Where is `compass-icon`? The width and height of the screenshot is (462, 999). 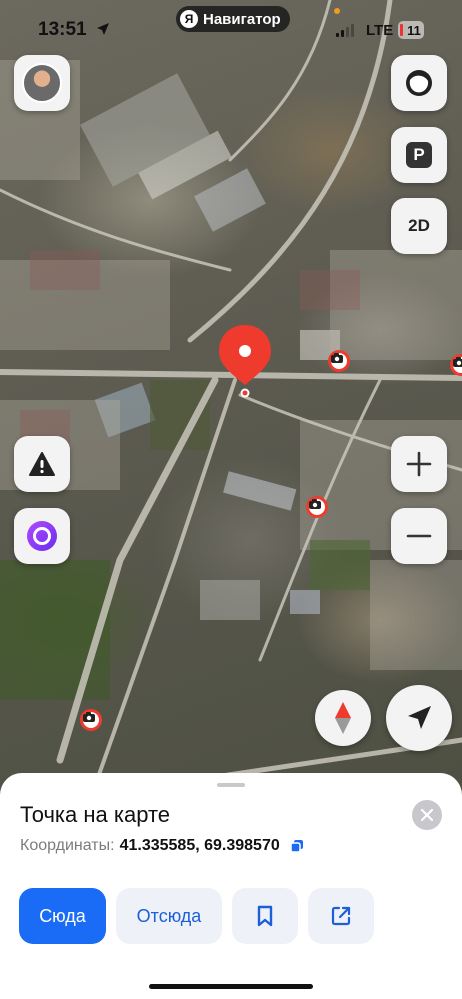
compass-icon is located at coordinates (343, 718).